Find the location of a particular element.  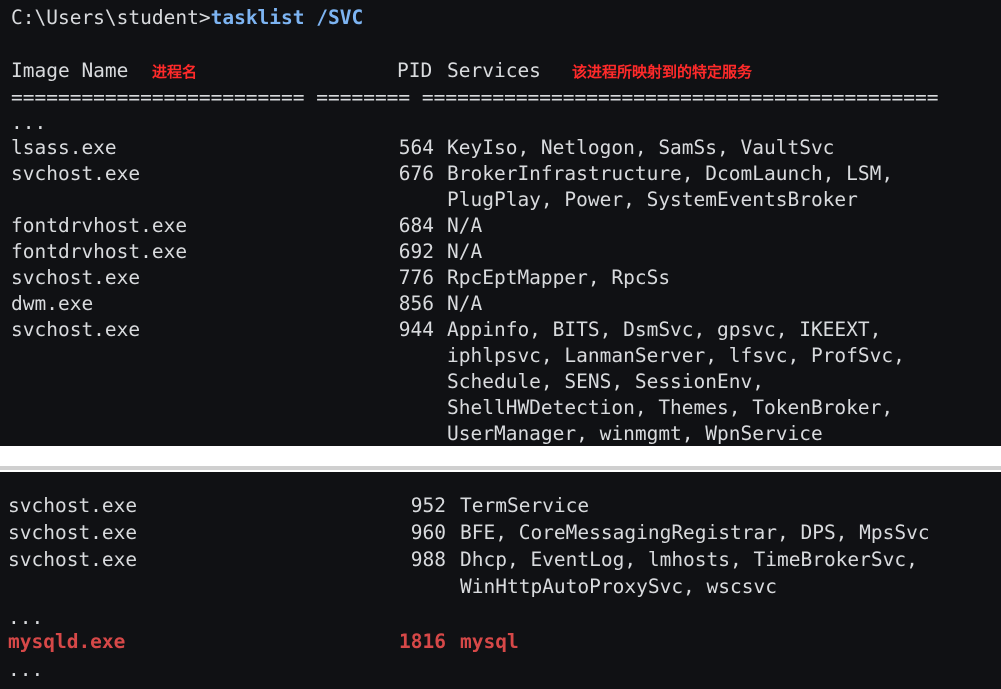

services: iphlpsvc, LanmanServer, lfsvc, ProfSvc, is located at coordinates (676, 355).